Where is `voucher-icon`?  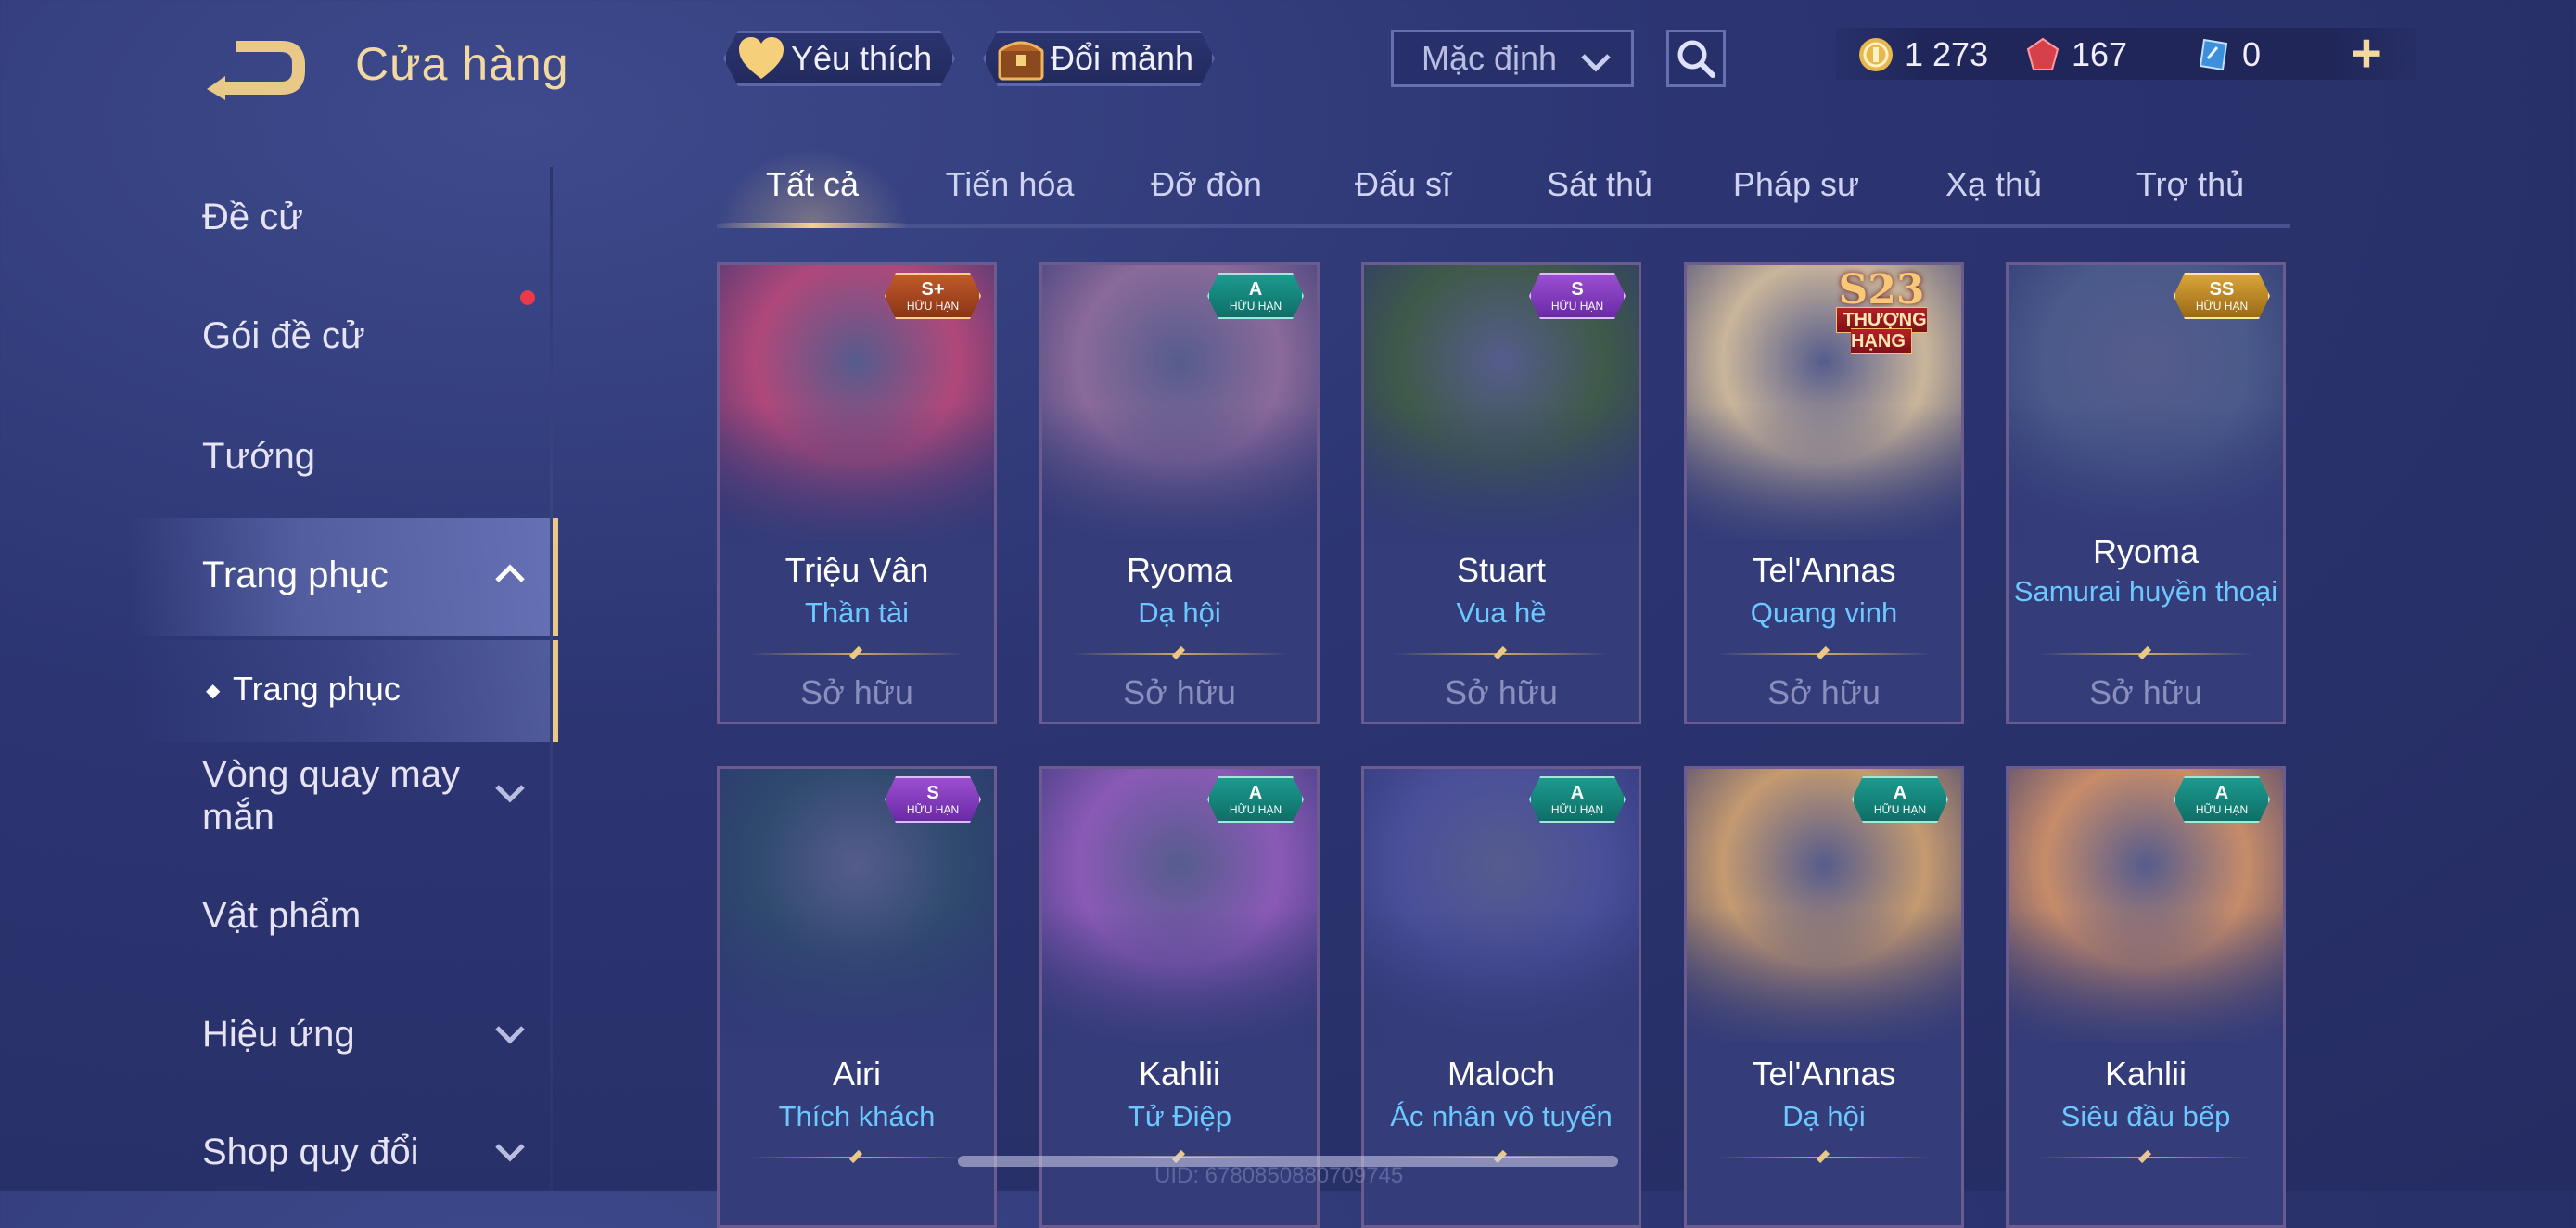
voucher-icon is located at coordinates (2213, 54).